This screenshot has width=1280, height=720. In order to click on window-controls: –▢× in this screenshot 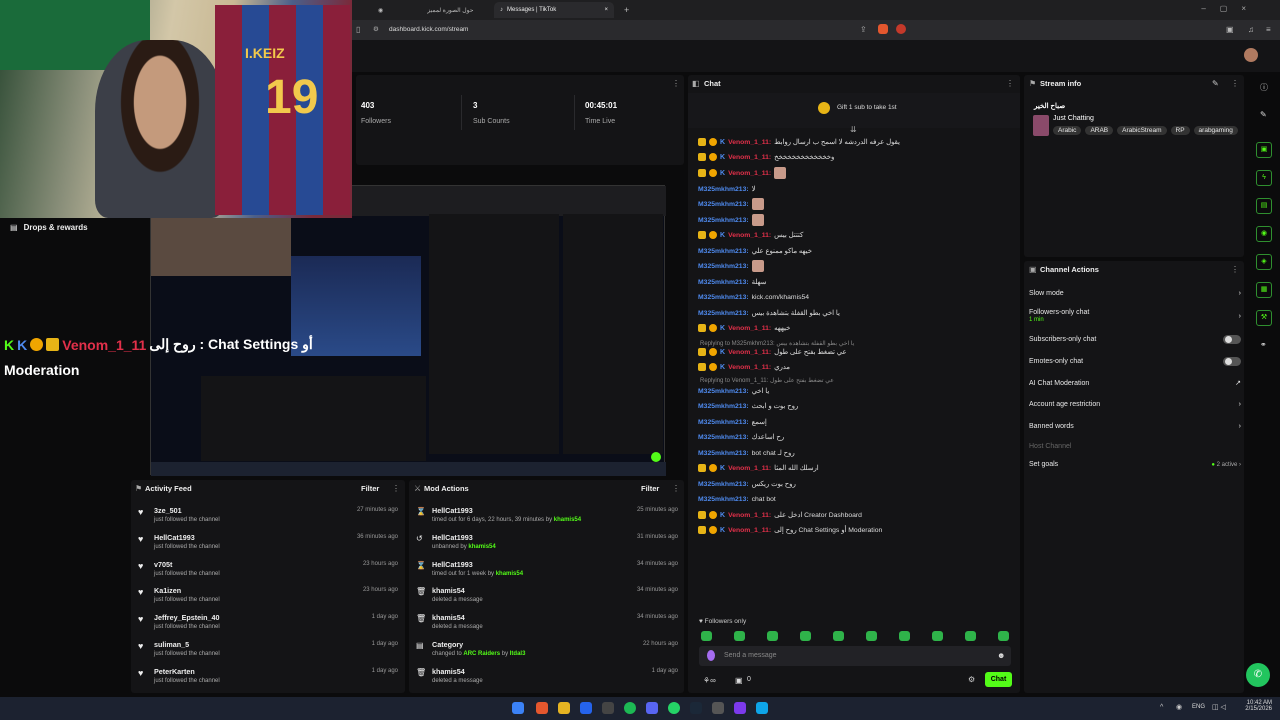, I will do `click(1230, 8)`.